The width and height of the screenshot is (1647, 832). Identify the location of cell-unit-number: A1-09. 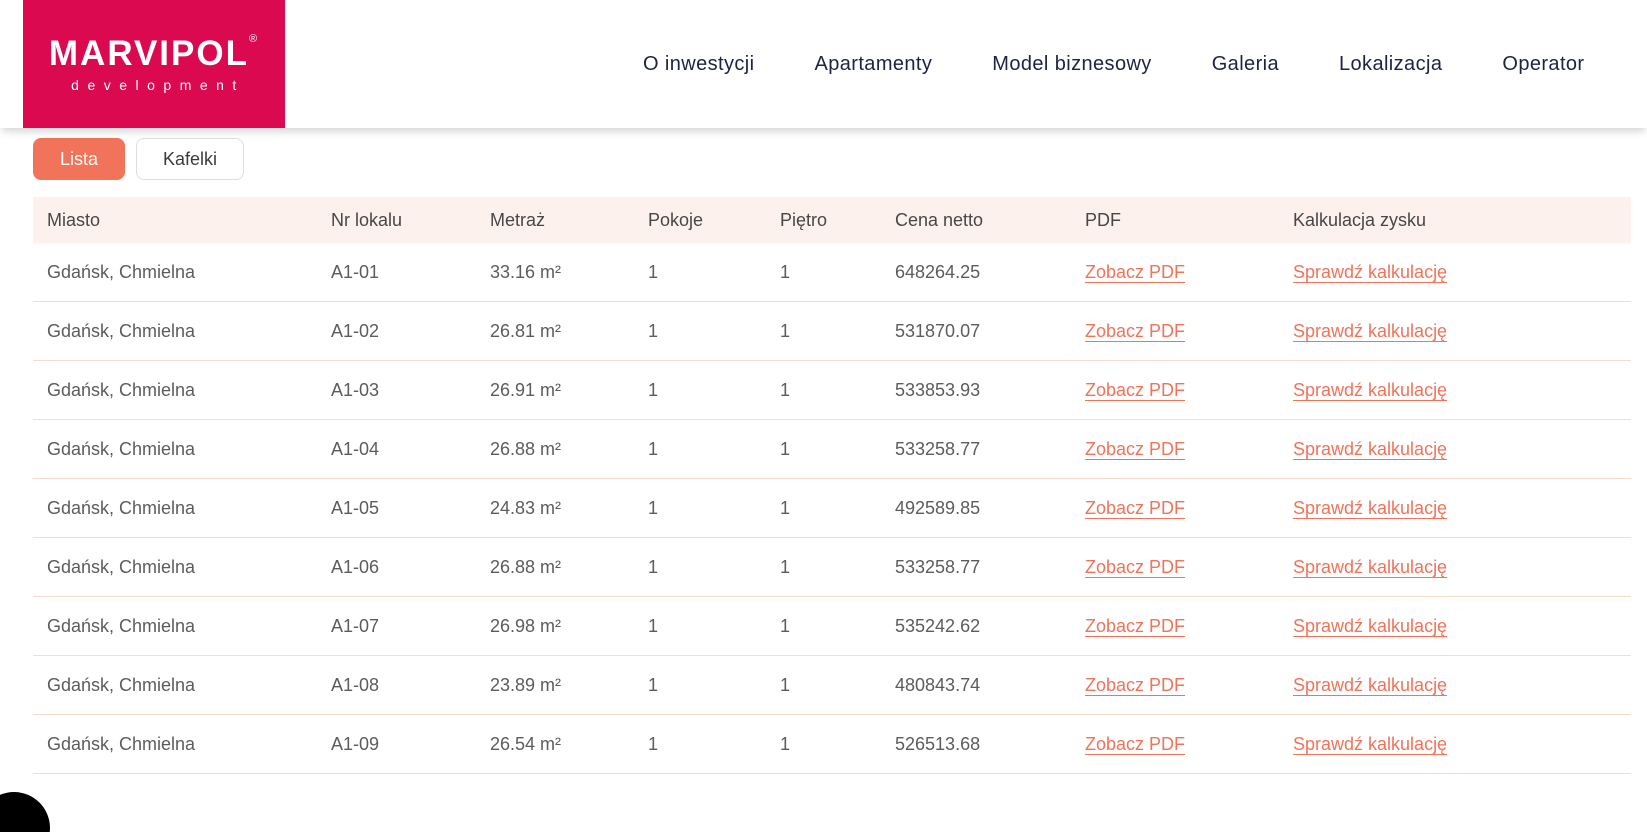
(355, 743).